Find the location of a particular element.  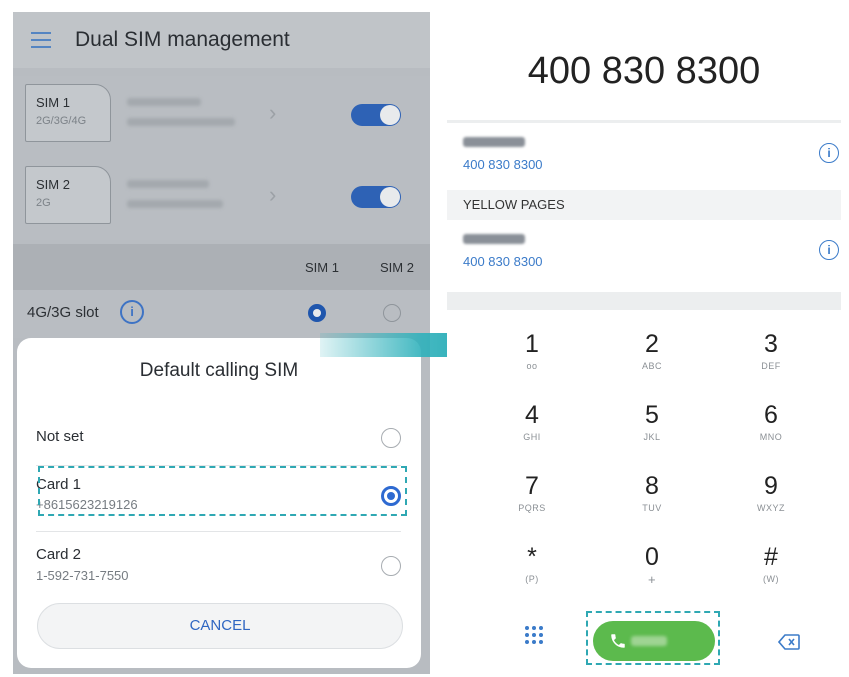

key-1: 1 oo is located at coordinates (532, 361).